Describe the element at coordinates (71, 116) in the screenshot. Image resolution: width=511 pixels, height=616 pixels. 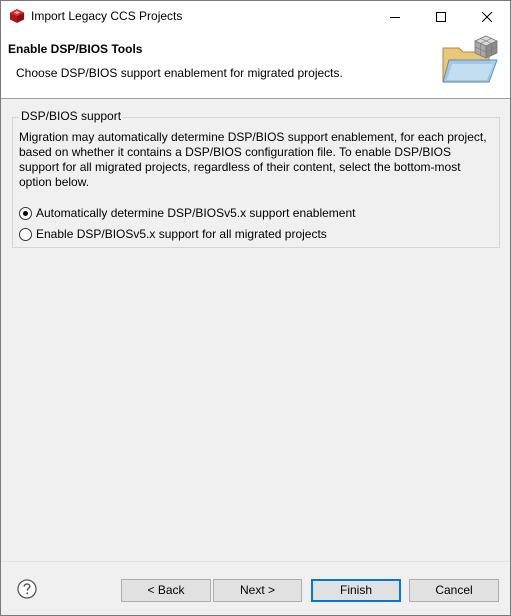
I see `group-label: DSP/BIOS support` at that location.